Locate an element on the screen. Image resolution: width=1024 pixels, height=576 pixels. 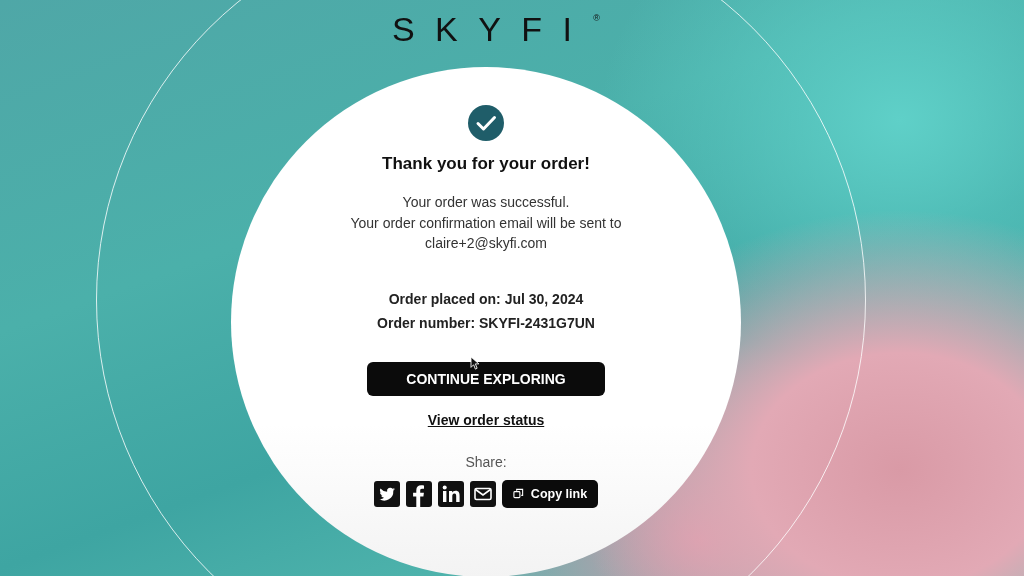
message-line: Your order confirmation email will be sent to is located at coordinates (486, 223).